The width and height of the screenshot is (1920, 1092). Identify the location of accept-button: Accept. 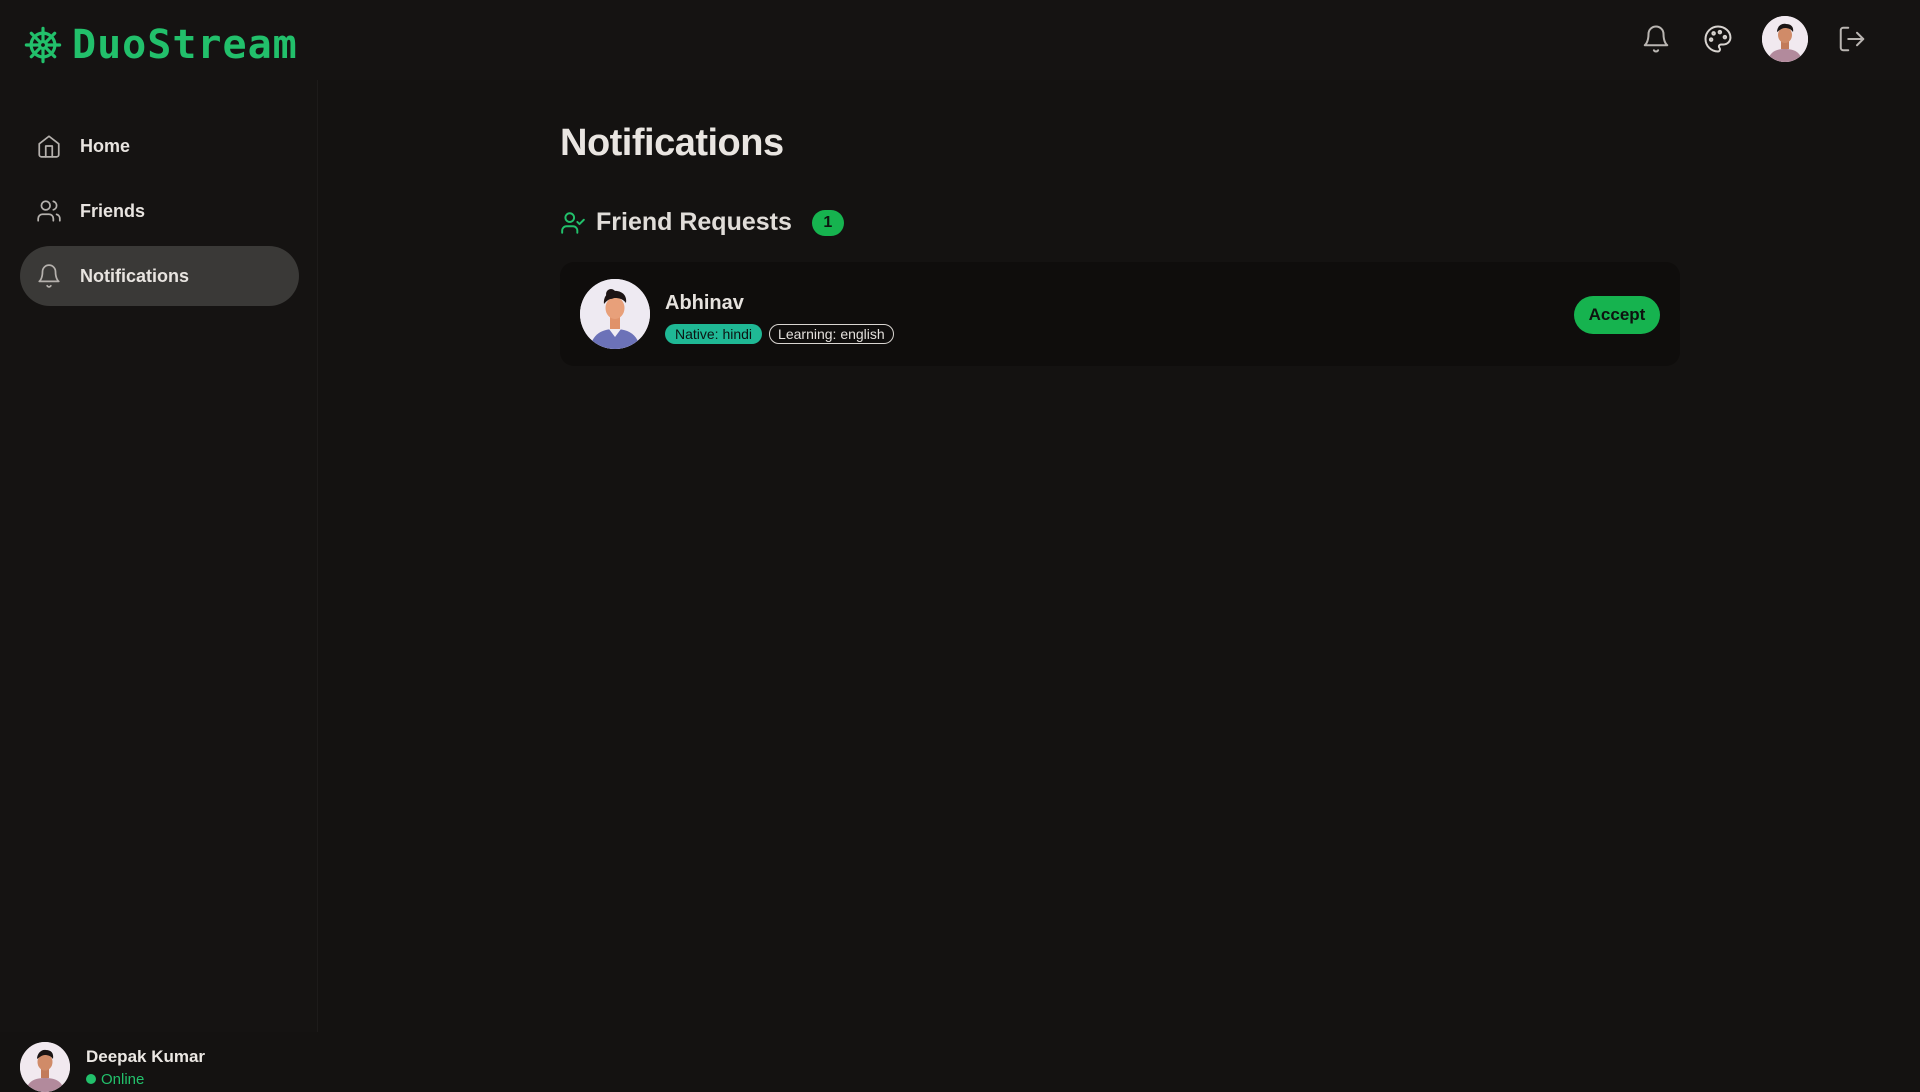
(1617, 315).